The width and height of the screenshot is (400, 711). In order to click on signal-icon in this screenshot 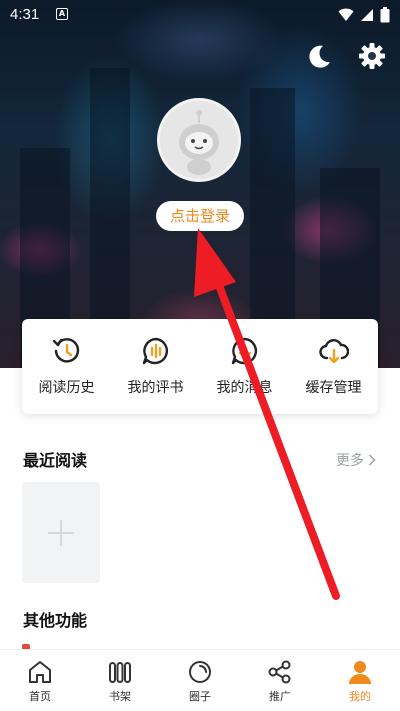, I will do `click(367, 15)`.